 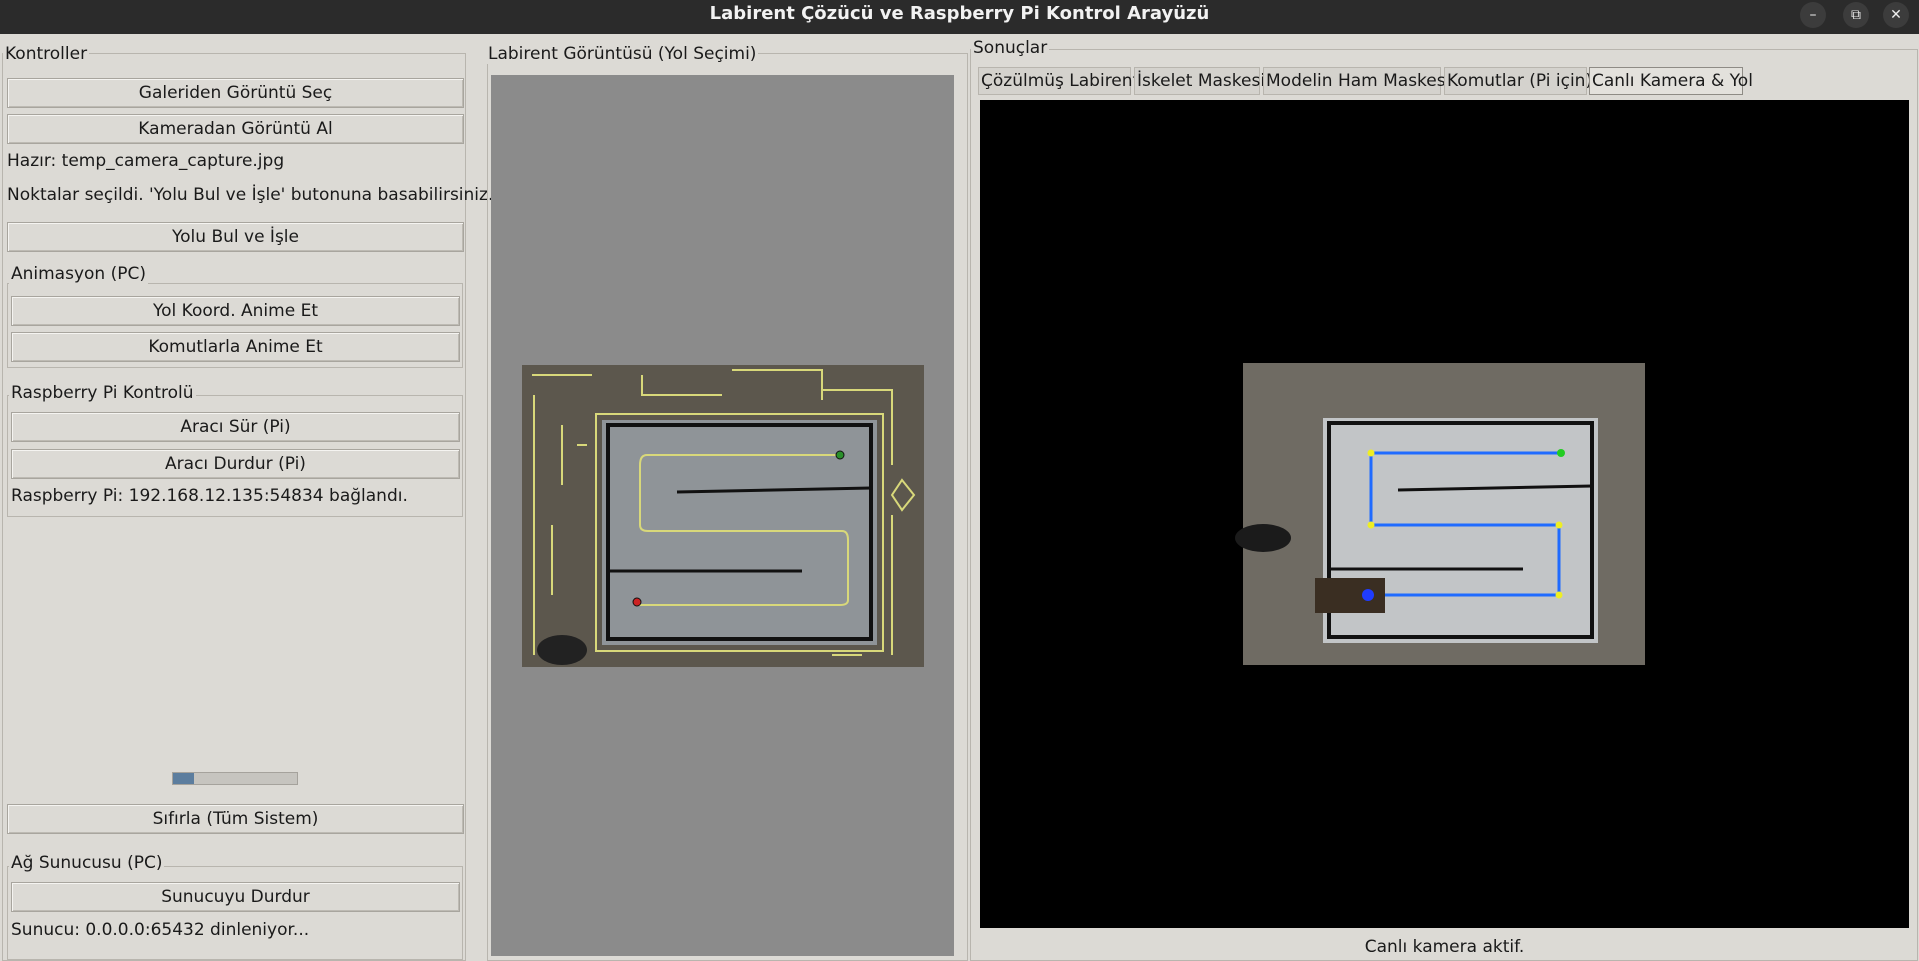 I want to click on find-path-button: Yolu Bul ve İşle, so click(x=235, y=237).